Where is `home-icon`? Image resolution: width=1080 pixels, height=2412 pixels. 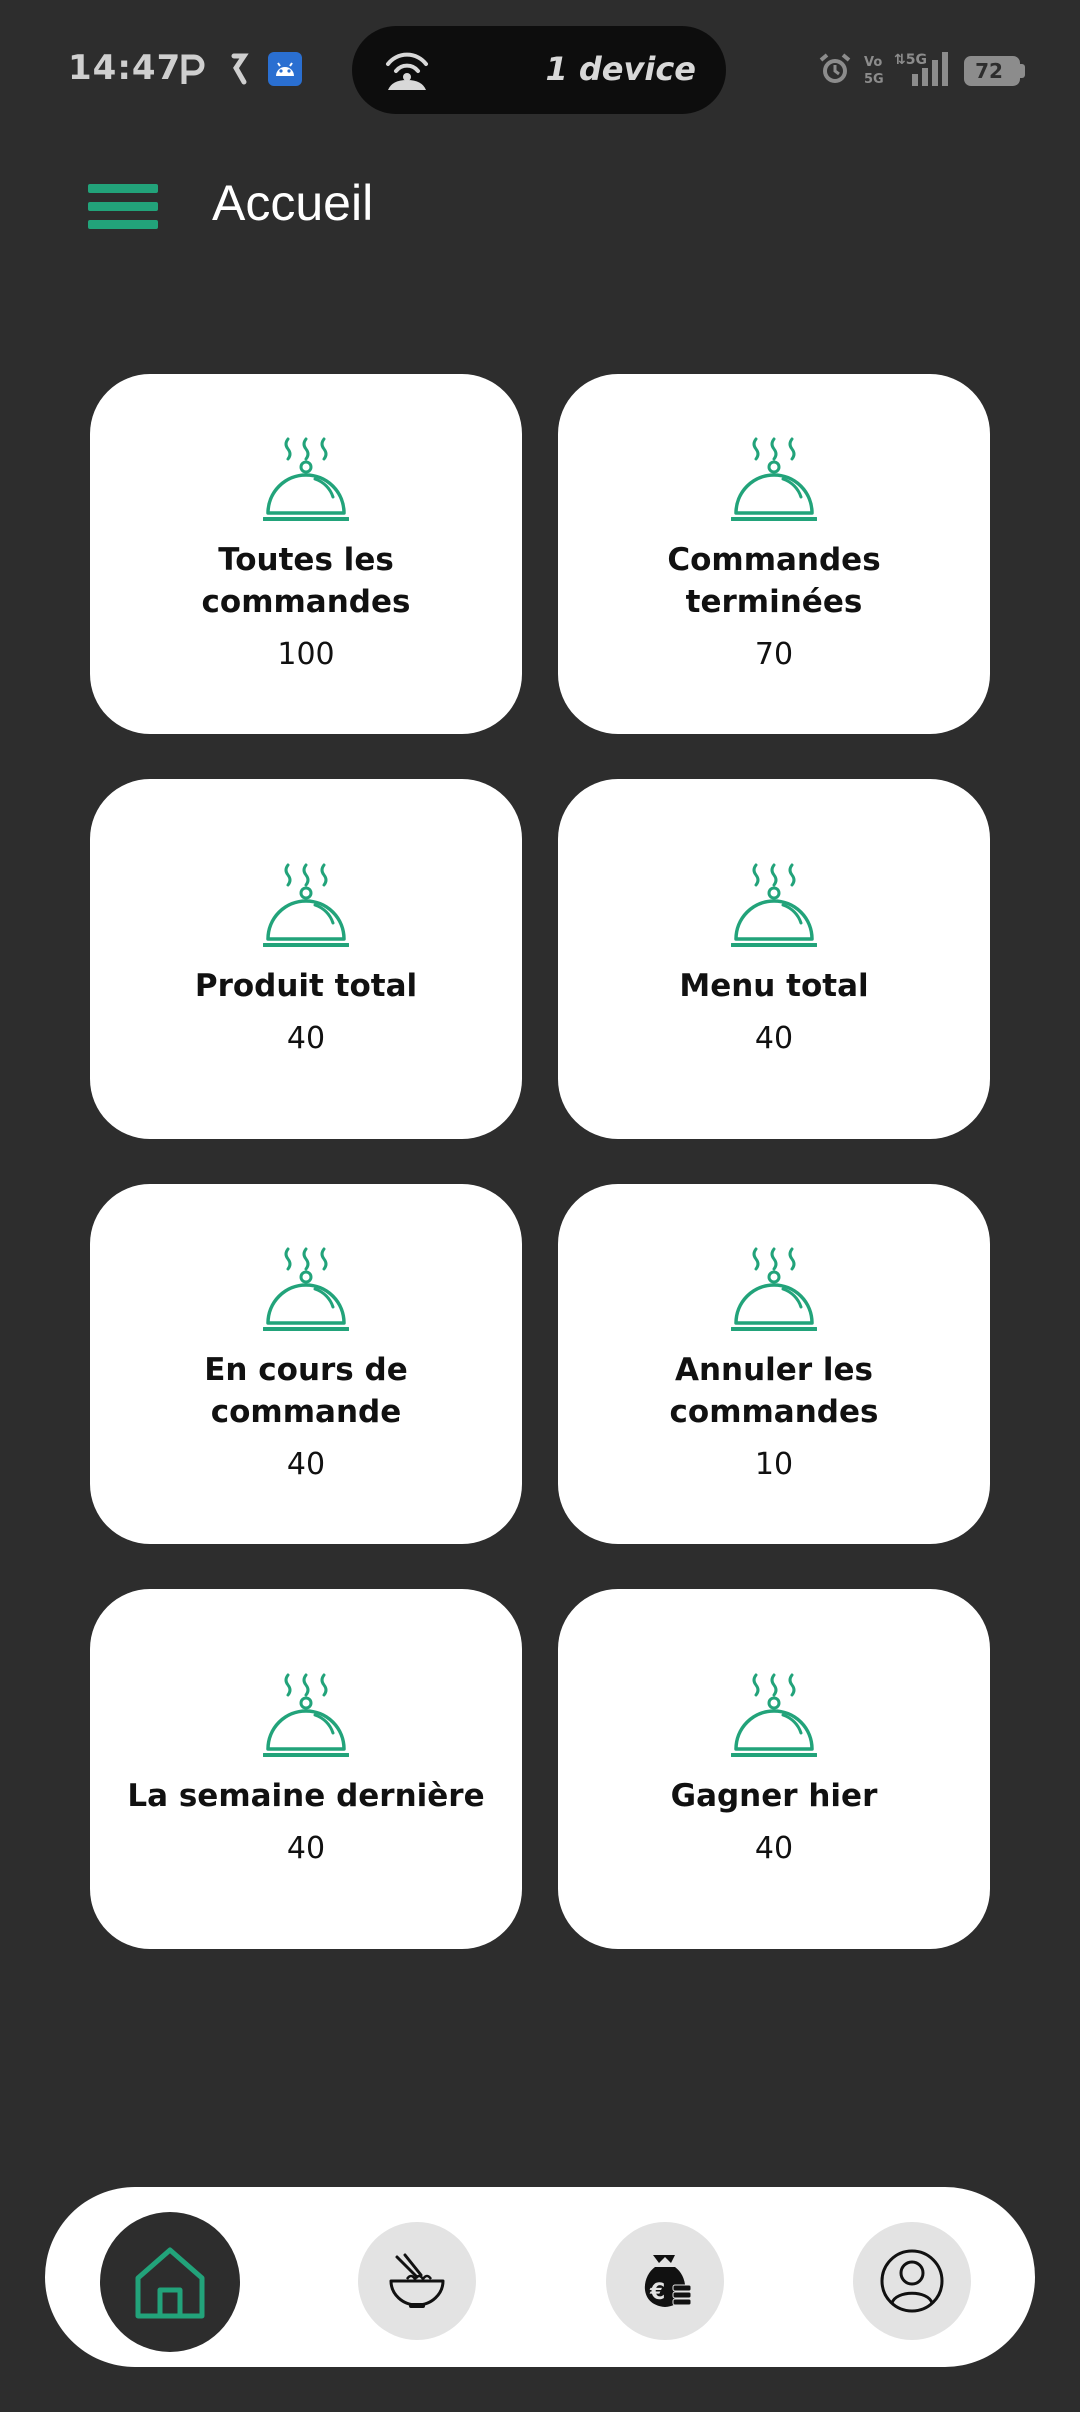 home-icon is located at coordinates (170, 2283).